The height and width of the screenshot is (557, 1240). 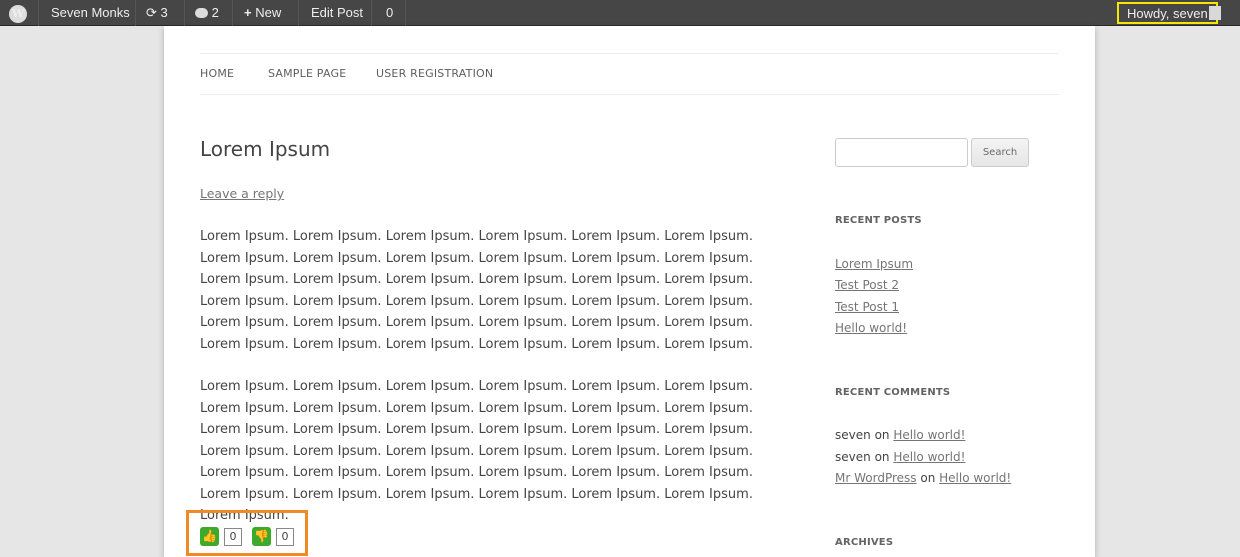 What do you see at coordinates (1215, 13) in the screenshot?
I see `avatar` at bounding box center [1215, 13].